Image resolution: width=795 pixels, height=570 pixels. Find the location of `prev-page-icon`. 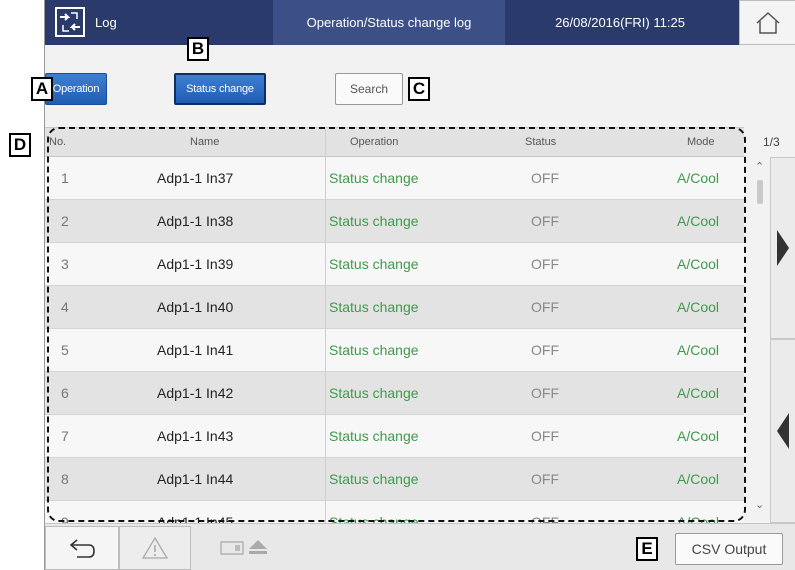

prev-page-icon is located at coordinates (783, 431).